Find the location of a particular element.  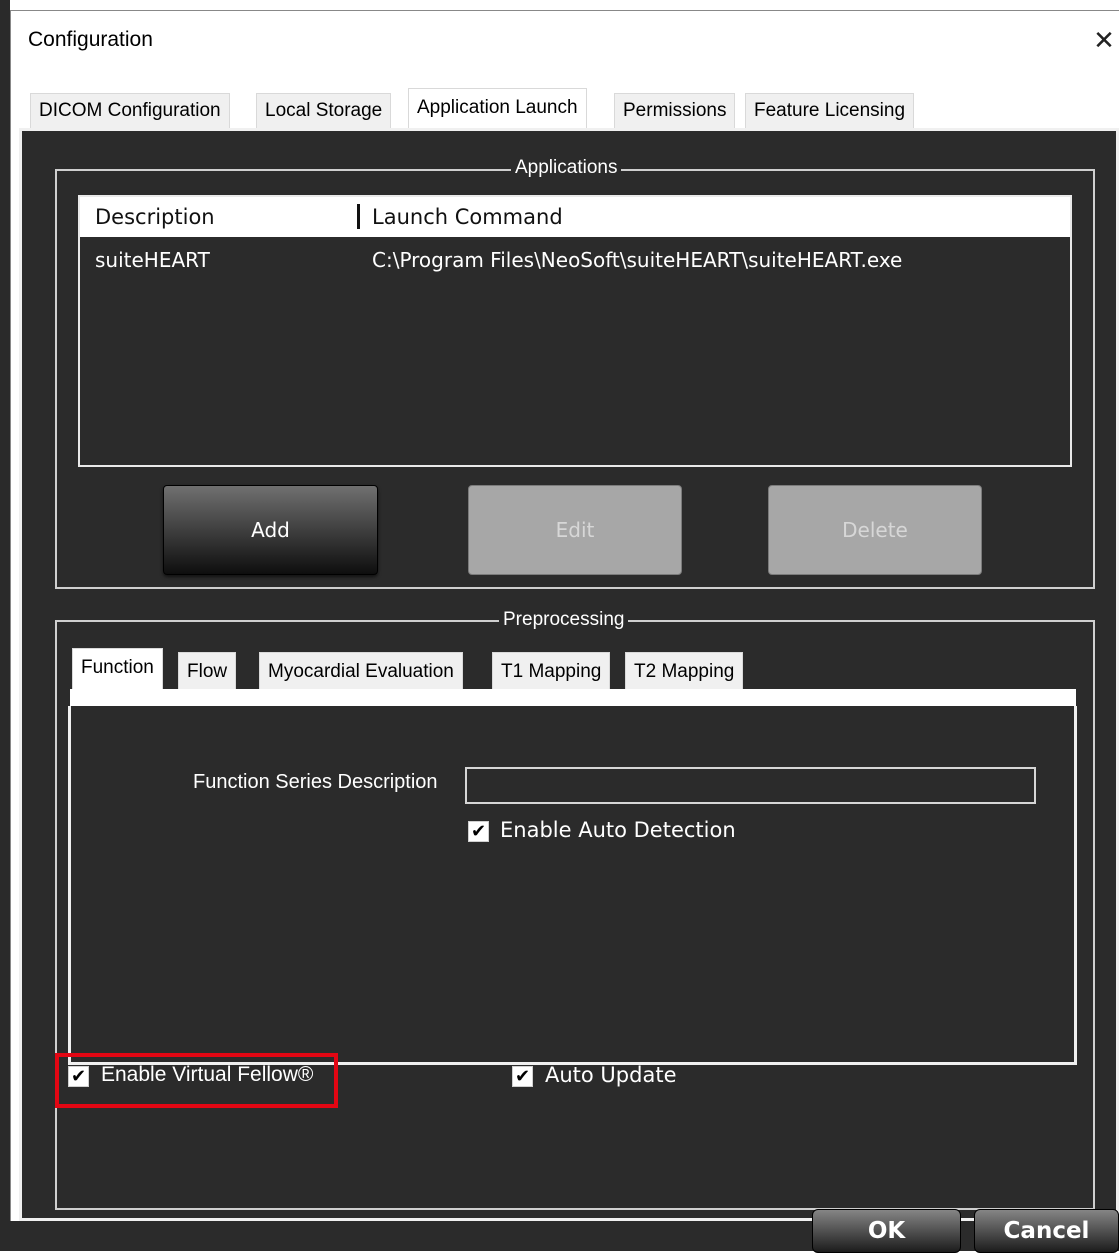

column-header-launch-command: Launch Command is located at coordinates (467, 217).